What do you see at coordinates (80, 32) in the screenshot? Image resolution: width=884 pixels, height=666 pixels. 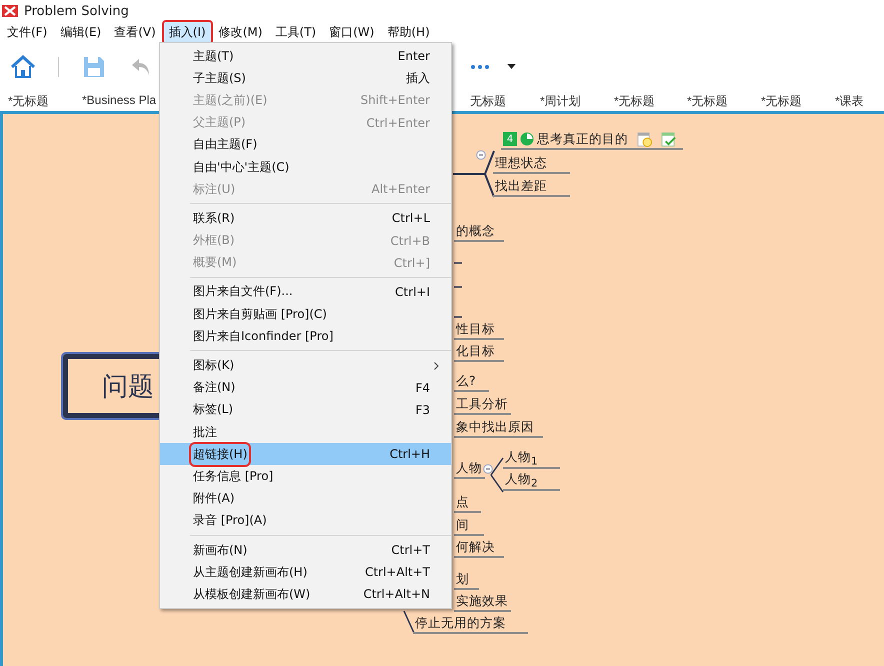 I see `menu-bar-item: 编辑(E)` at bounding box center [80, 32].